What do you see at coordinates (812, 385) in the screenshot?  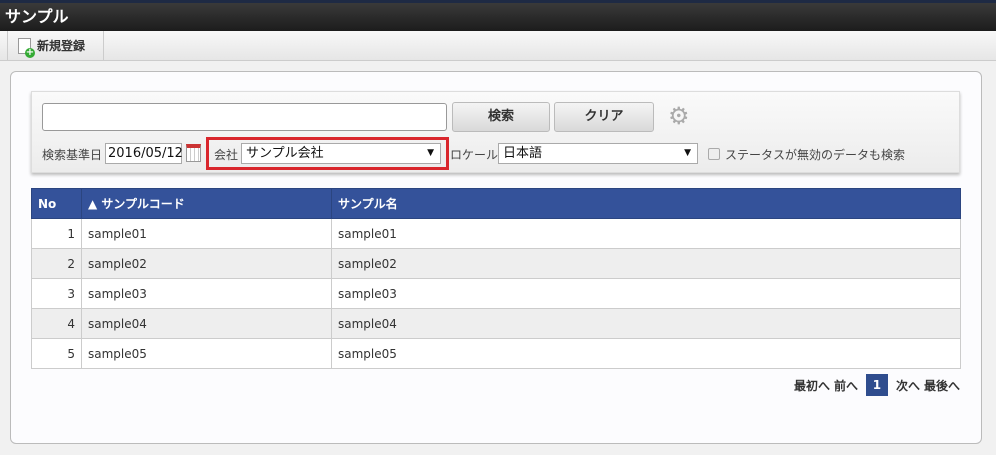 I see `first-page-link: 最初へ` at bounding box center [812, 385].